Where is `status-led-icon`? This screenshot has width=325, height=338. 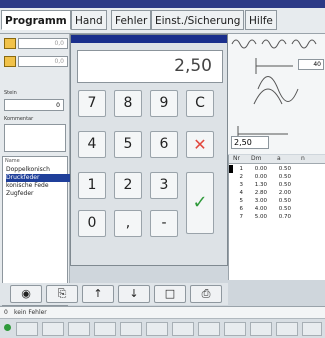 status-led-icon is located at coordinates (7, 327).